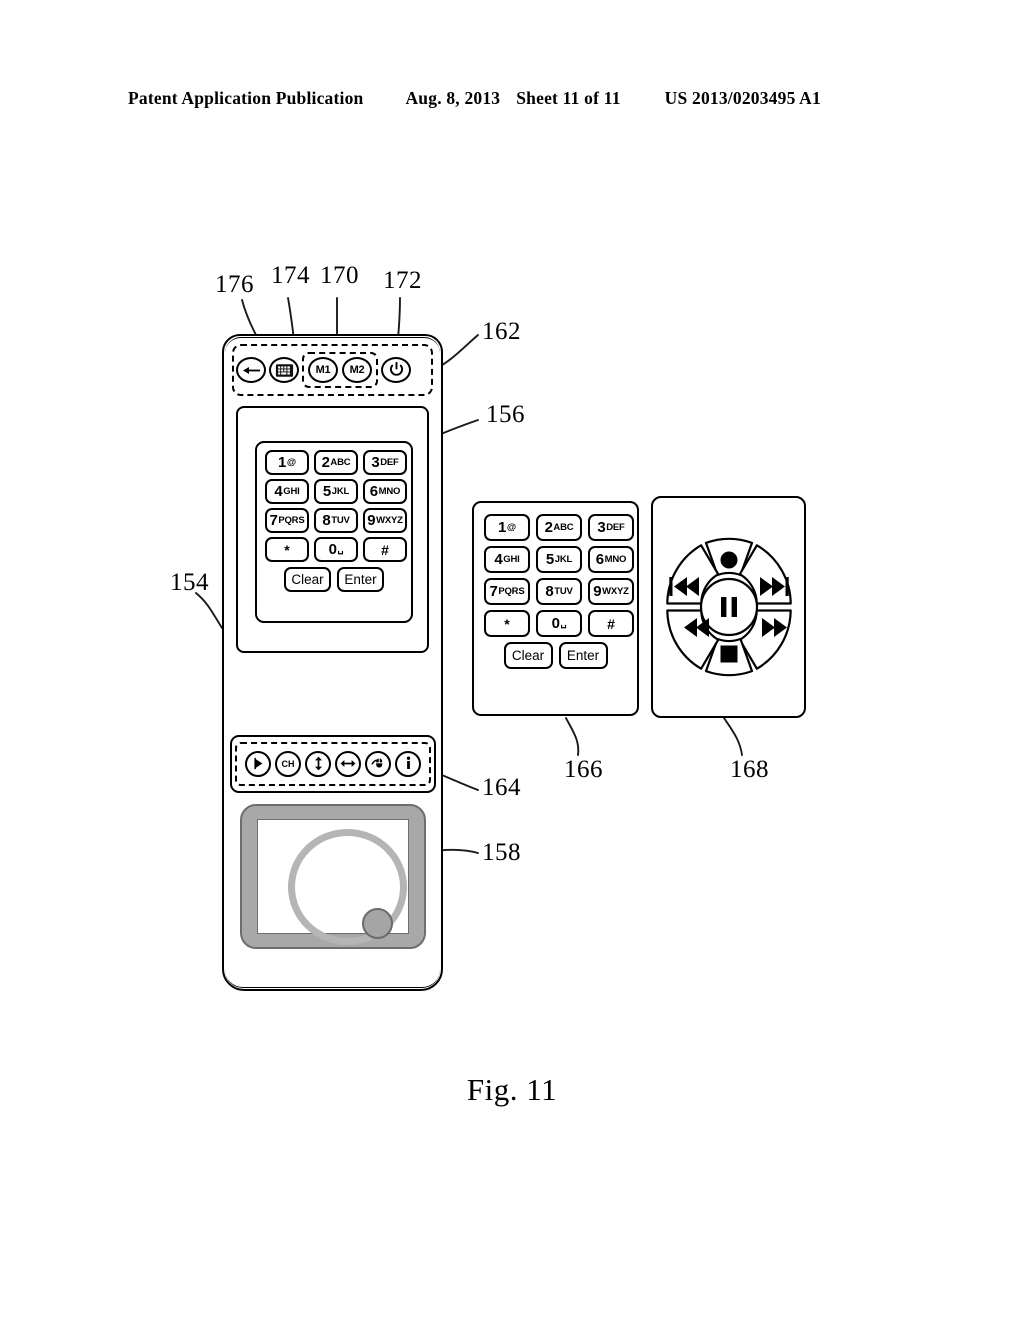  What do you see at coordinates (568, 98) in the screenshot?
I see `header-sheet: Sheet 11 of 11` at bounding box center [568, 98].